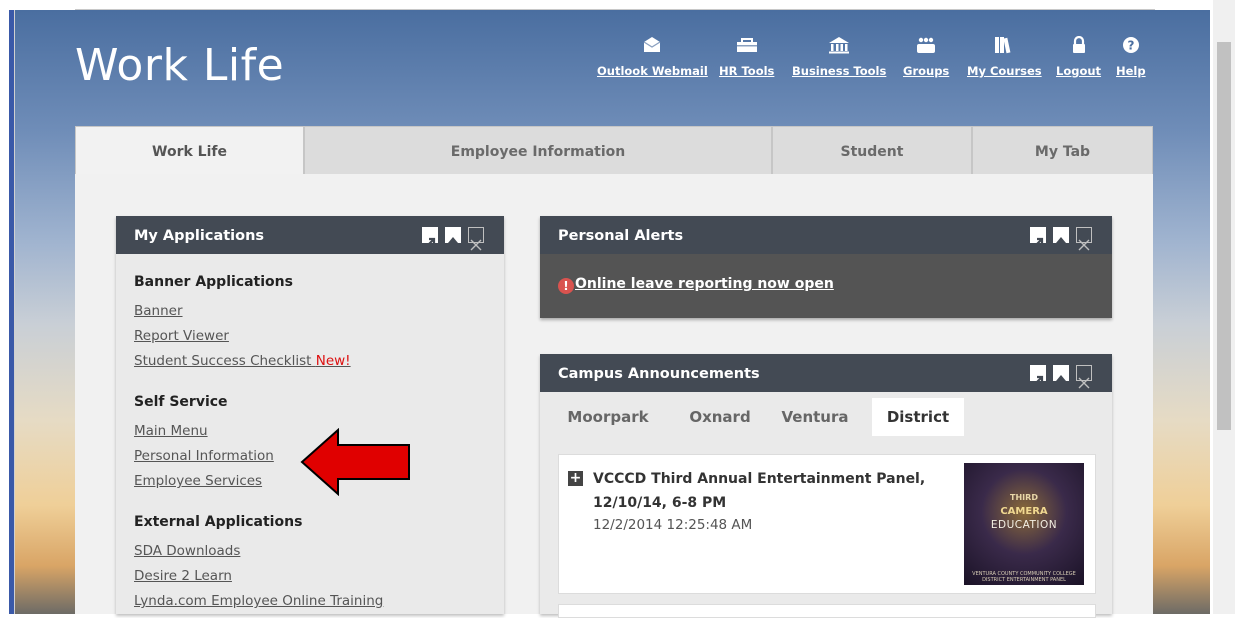 The image size is (1235, 618). Describe the element at coordinates (1003, 45) in the screenshot. I see `books-icon` at that location.